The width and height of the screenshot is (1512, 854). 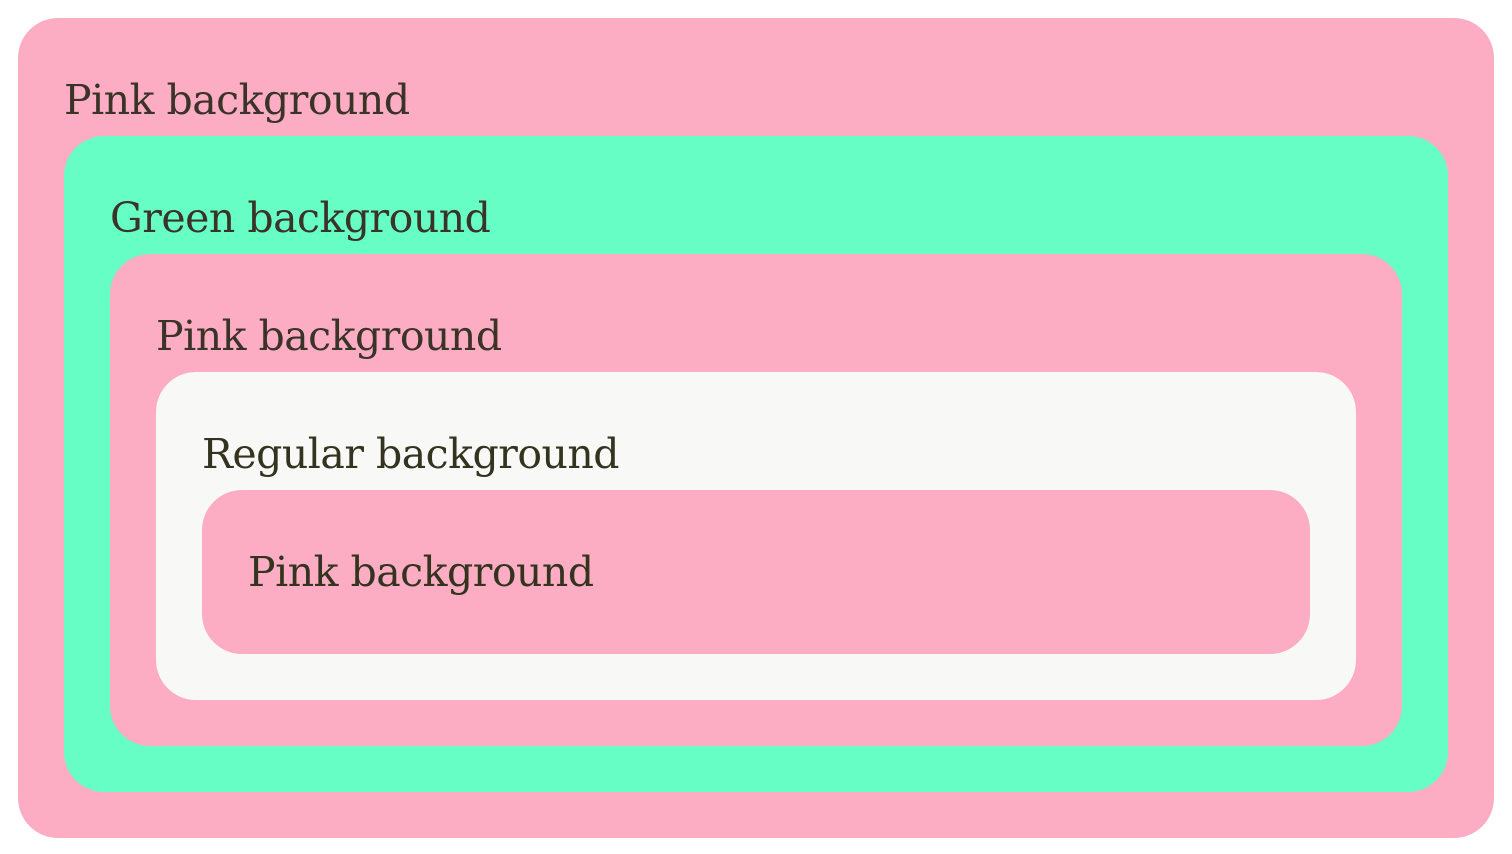 I want to click on box-label: Regular background, so click(x=411, y=454).